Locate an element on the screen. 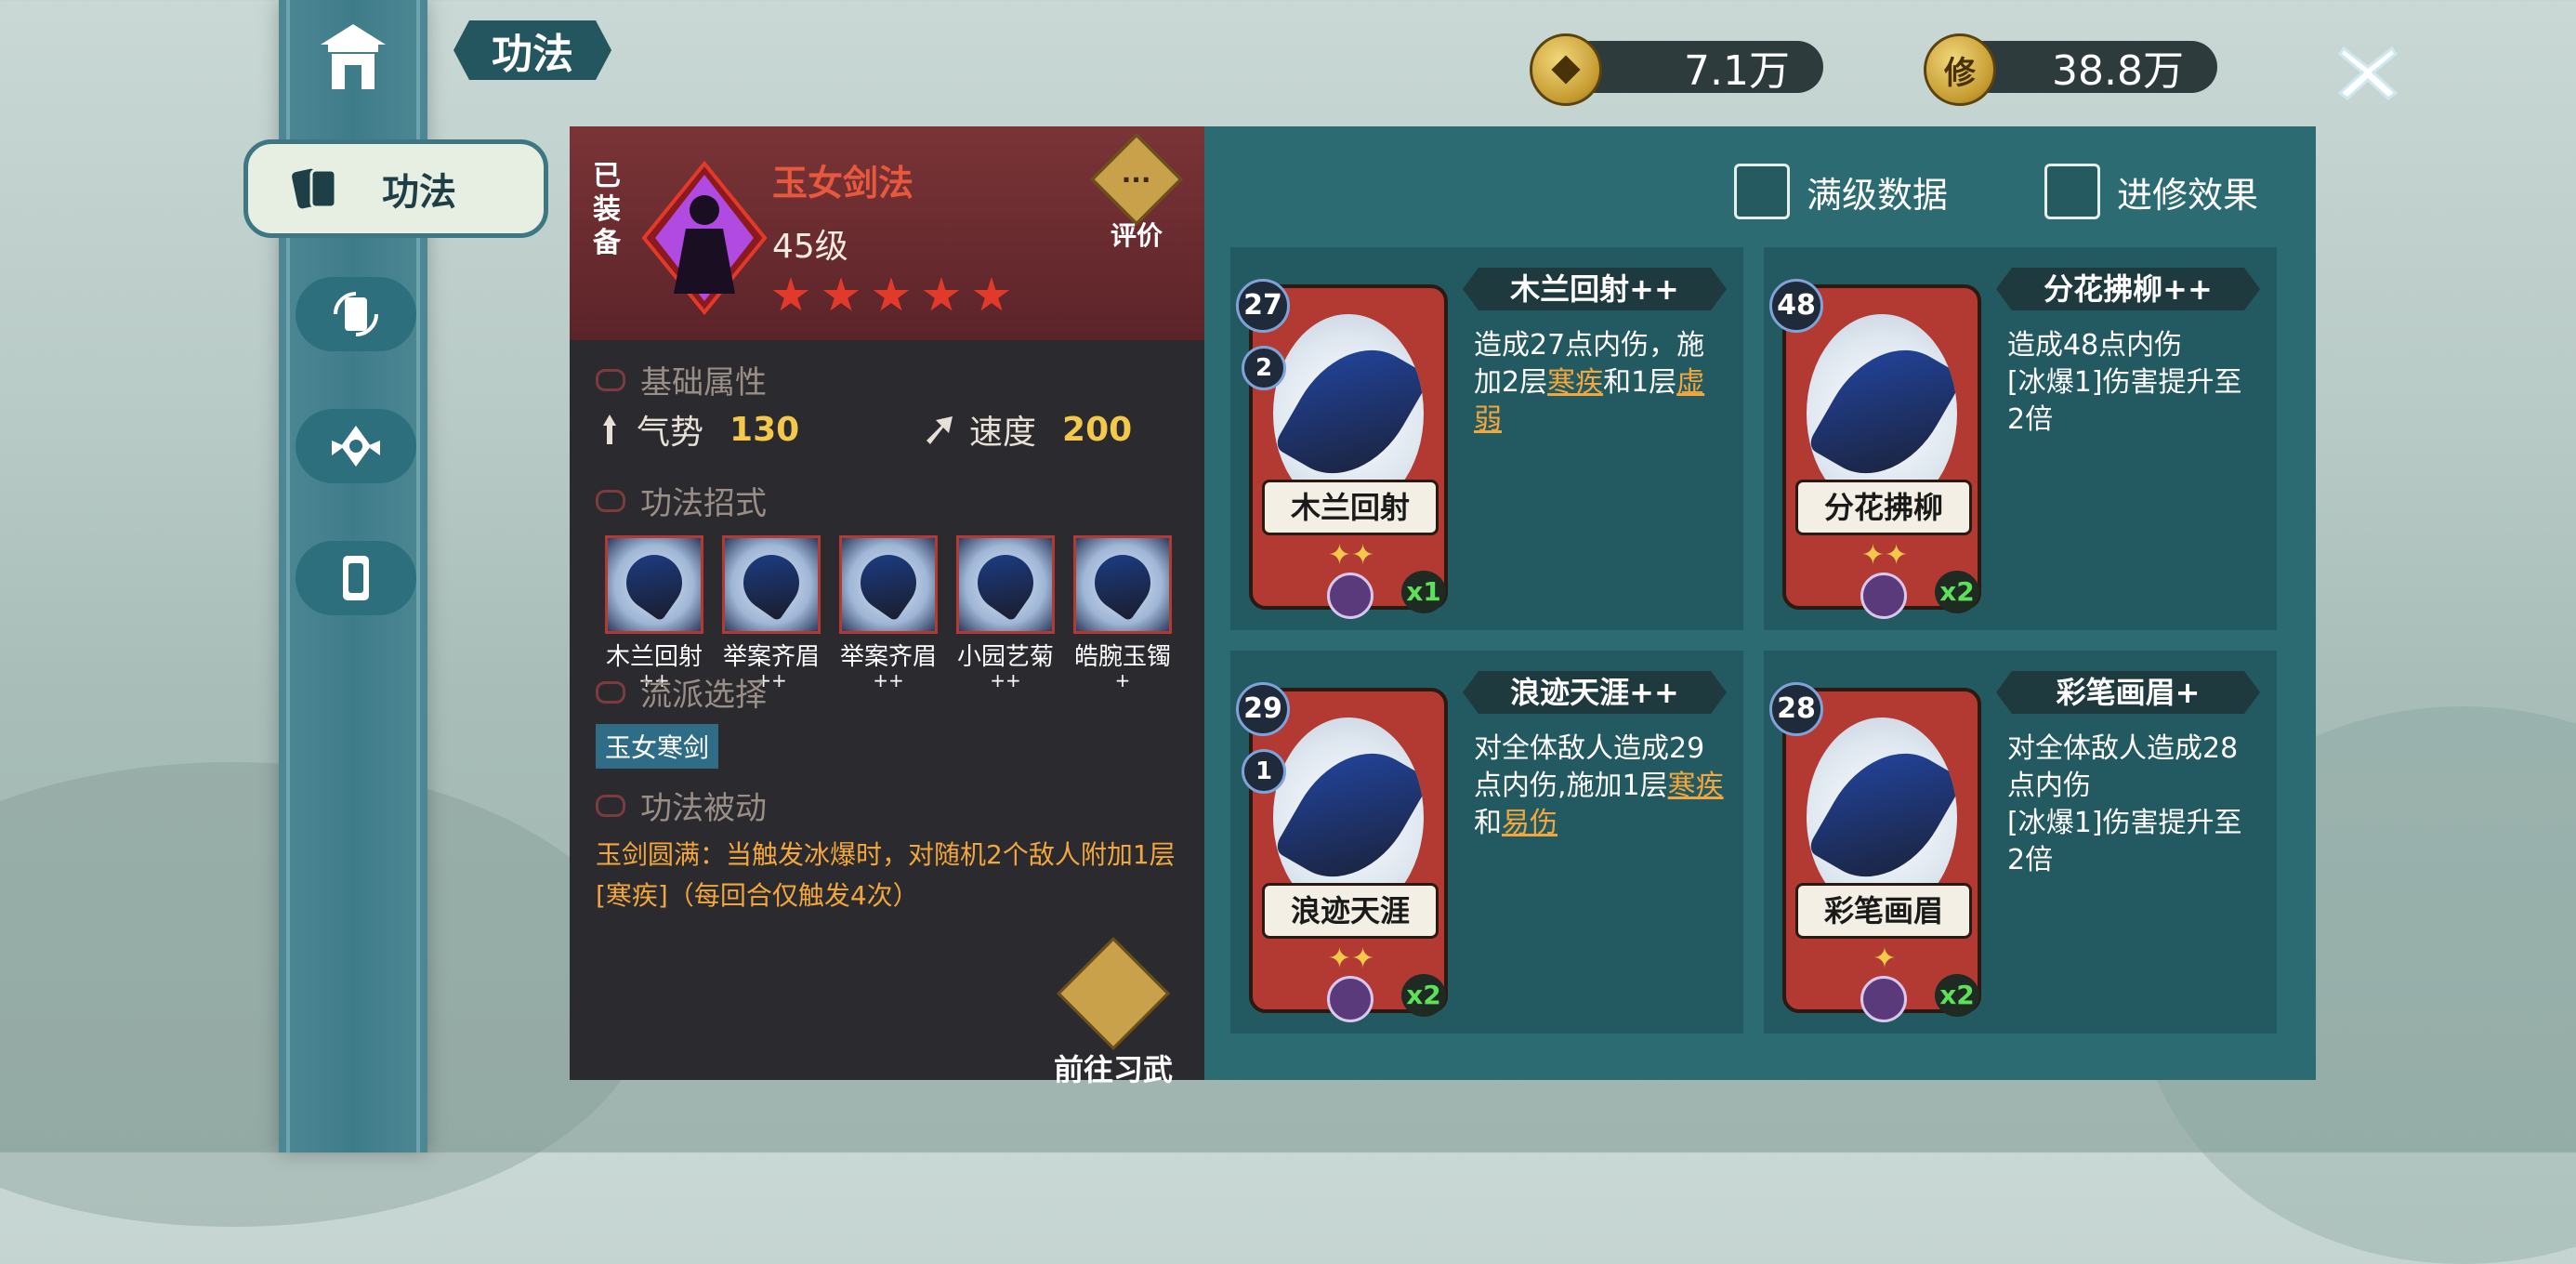 The image size is (2576, 1264). section-school: 流派选择 is located at coordinates (681, 692).